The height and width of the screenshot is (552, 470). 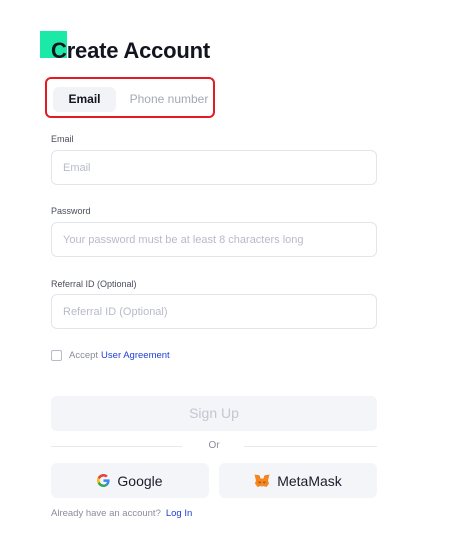 I want to click on metamask-fox-icon, so click(x=262, y=481).